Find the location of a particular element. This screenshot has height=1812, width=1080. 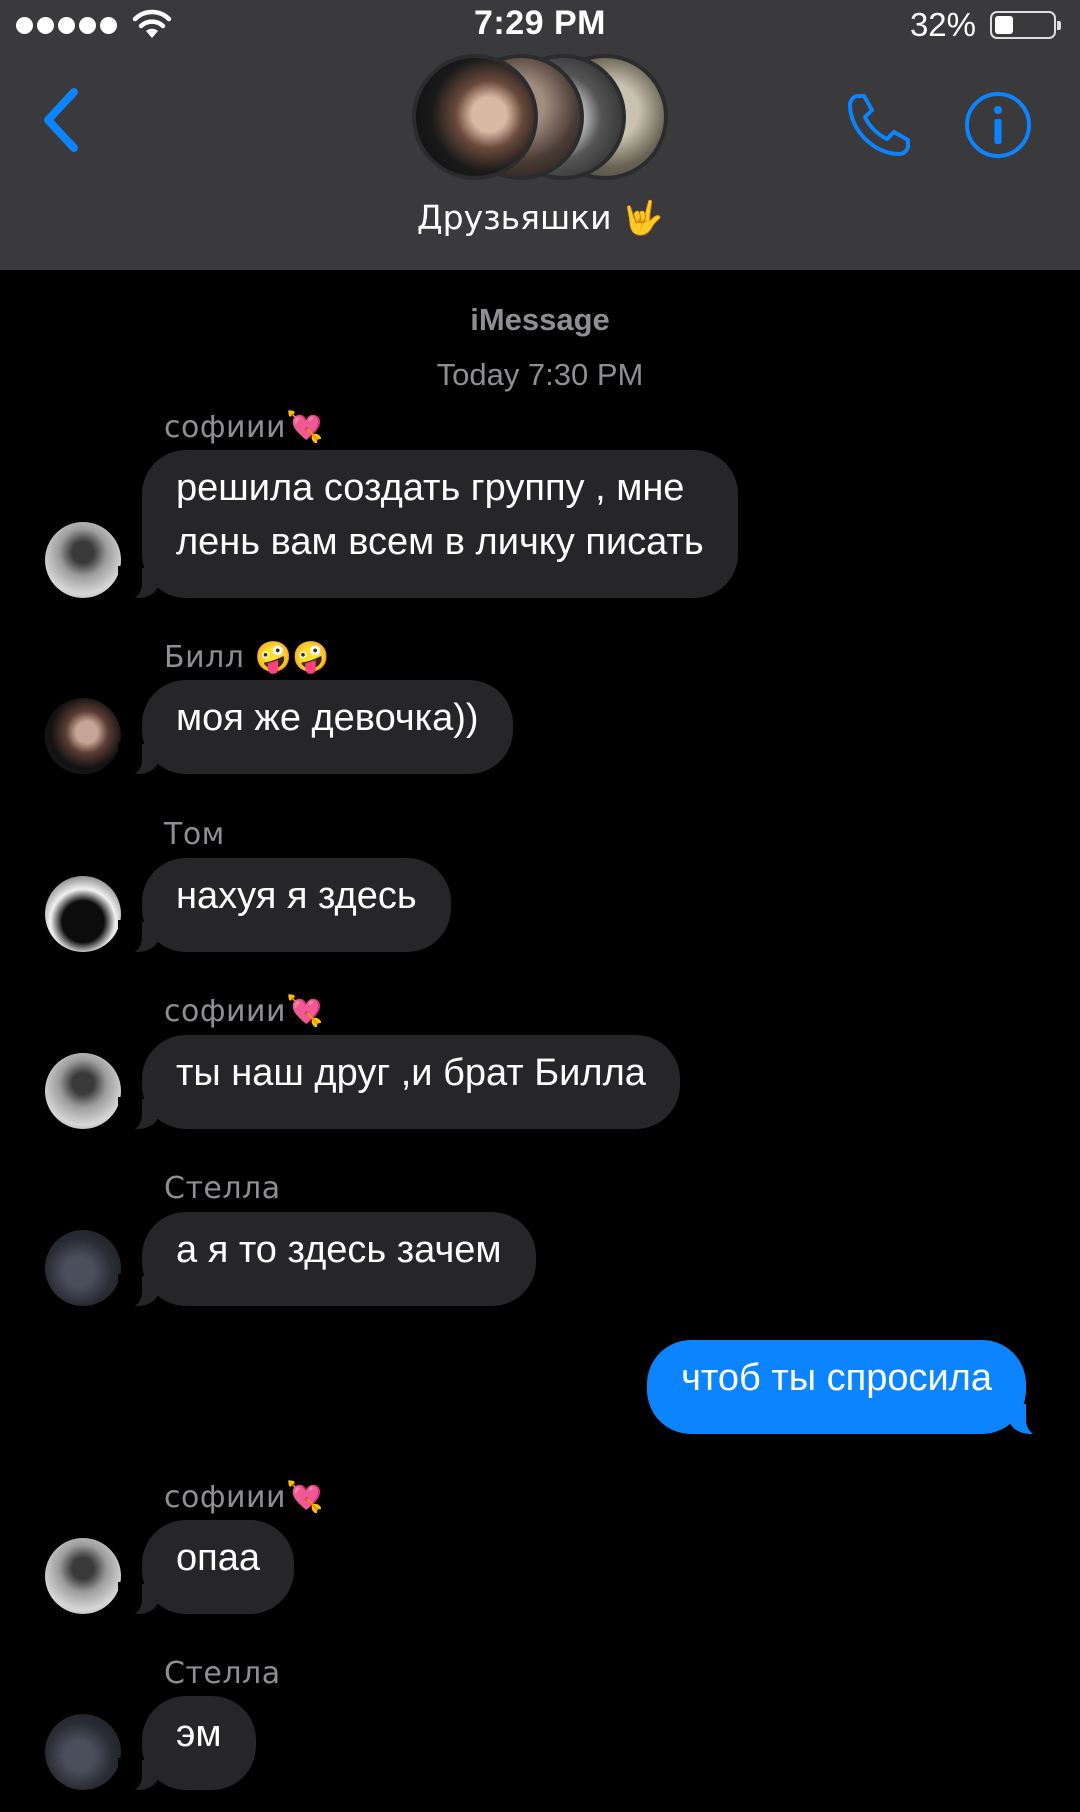

incoming-message-bubble: опаа is located at coordinates (206, 1568).